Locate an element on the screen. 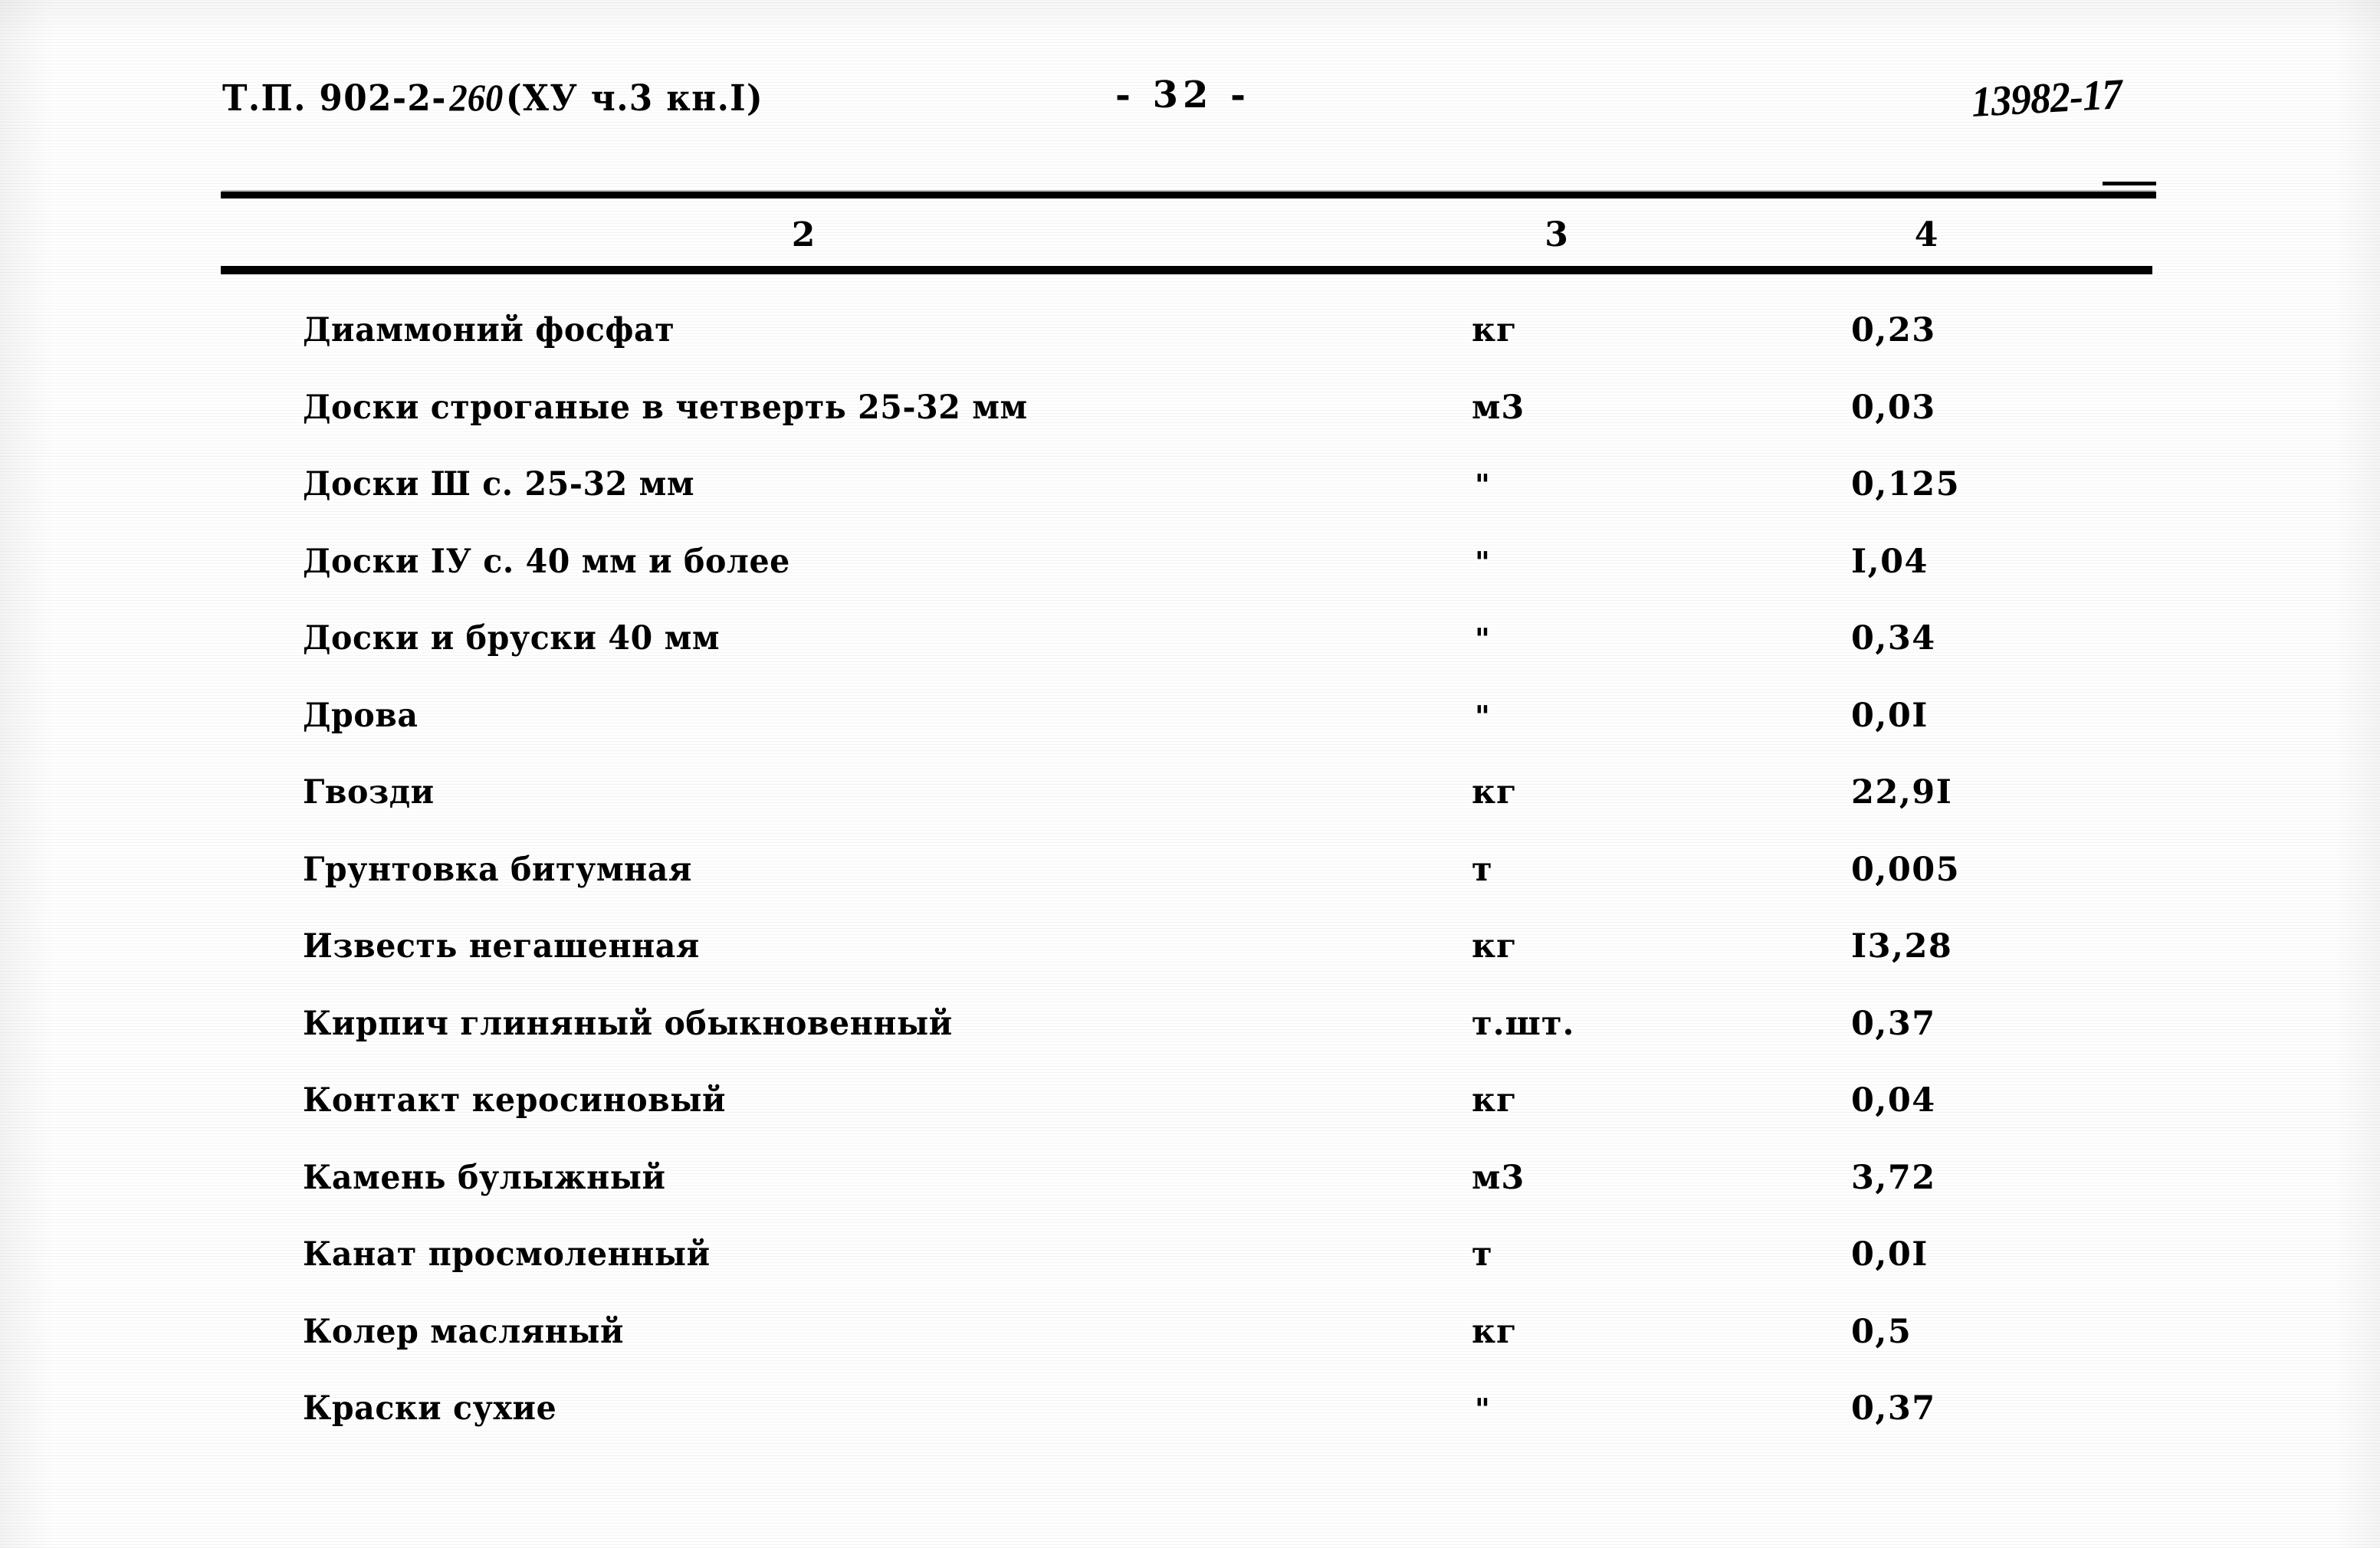 This screenshot has height=1548, width=2380. material-value: 0,125 is located at coordinates (1906, 484).